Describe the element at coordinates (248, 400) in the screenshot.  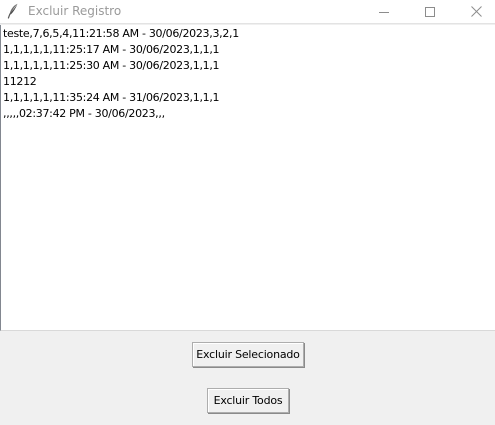
I see `delete-all-button: Excluir Todos` at that location.